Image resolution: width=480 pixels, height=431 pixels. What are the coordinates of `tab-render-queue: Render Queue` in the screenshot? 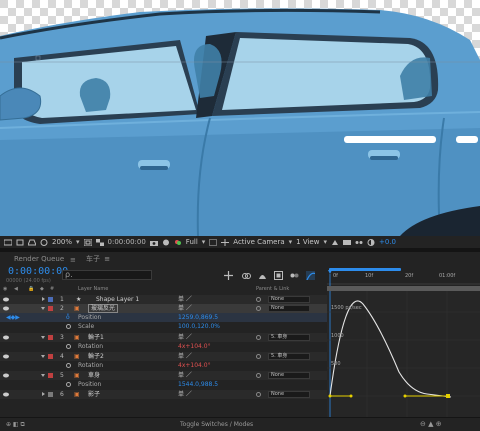 It's located at (39, 259).